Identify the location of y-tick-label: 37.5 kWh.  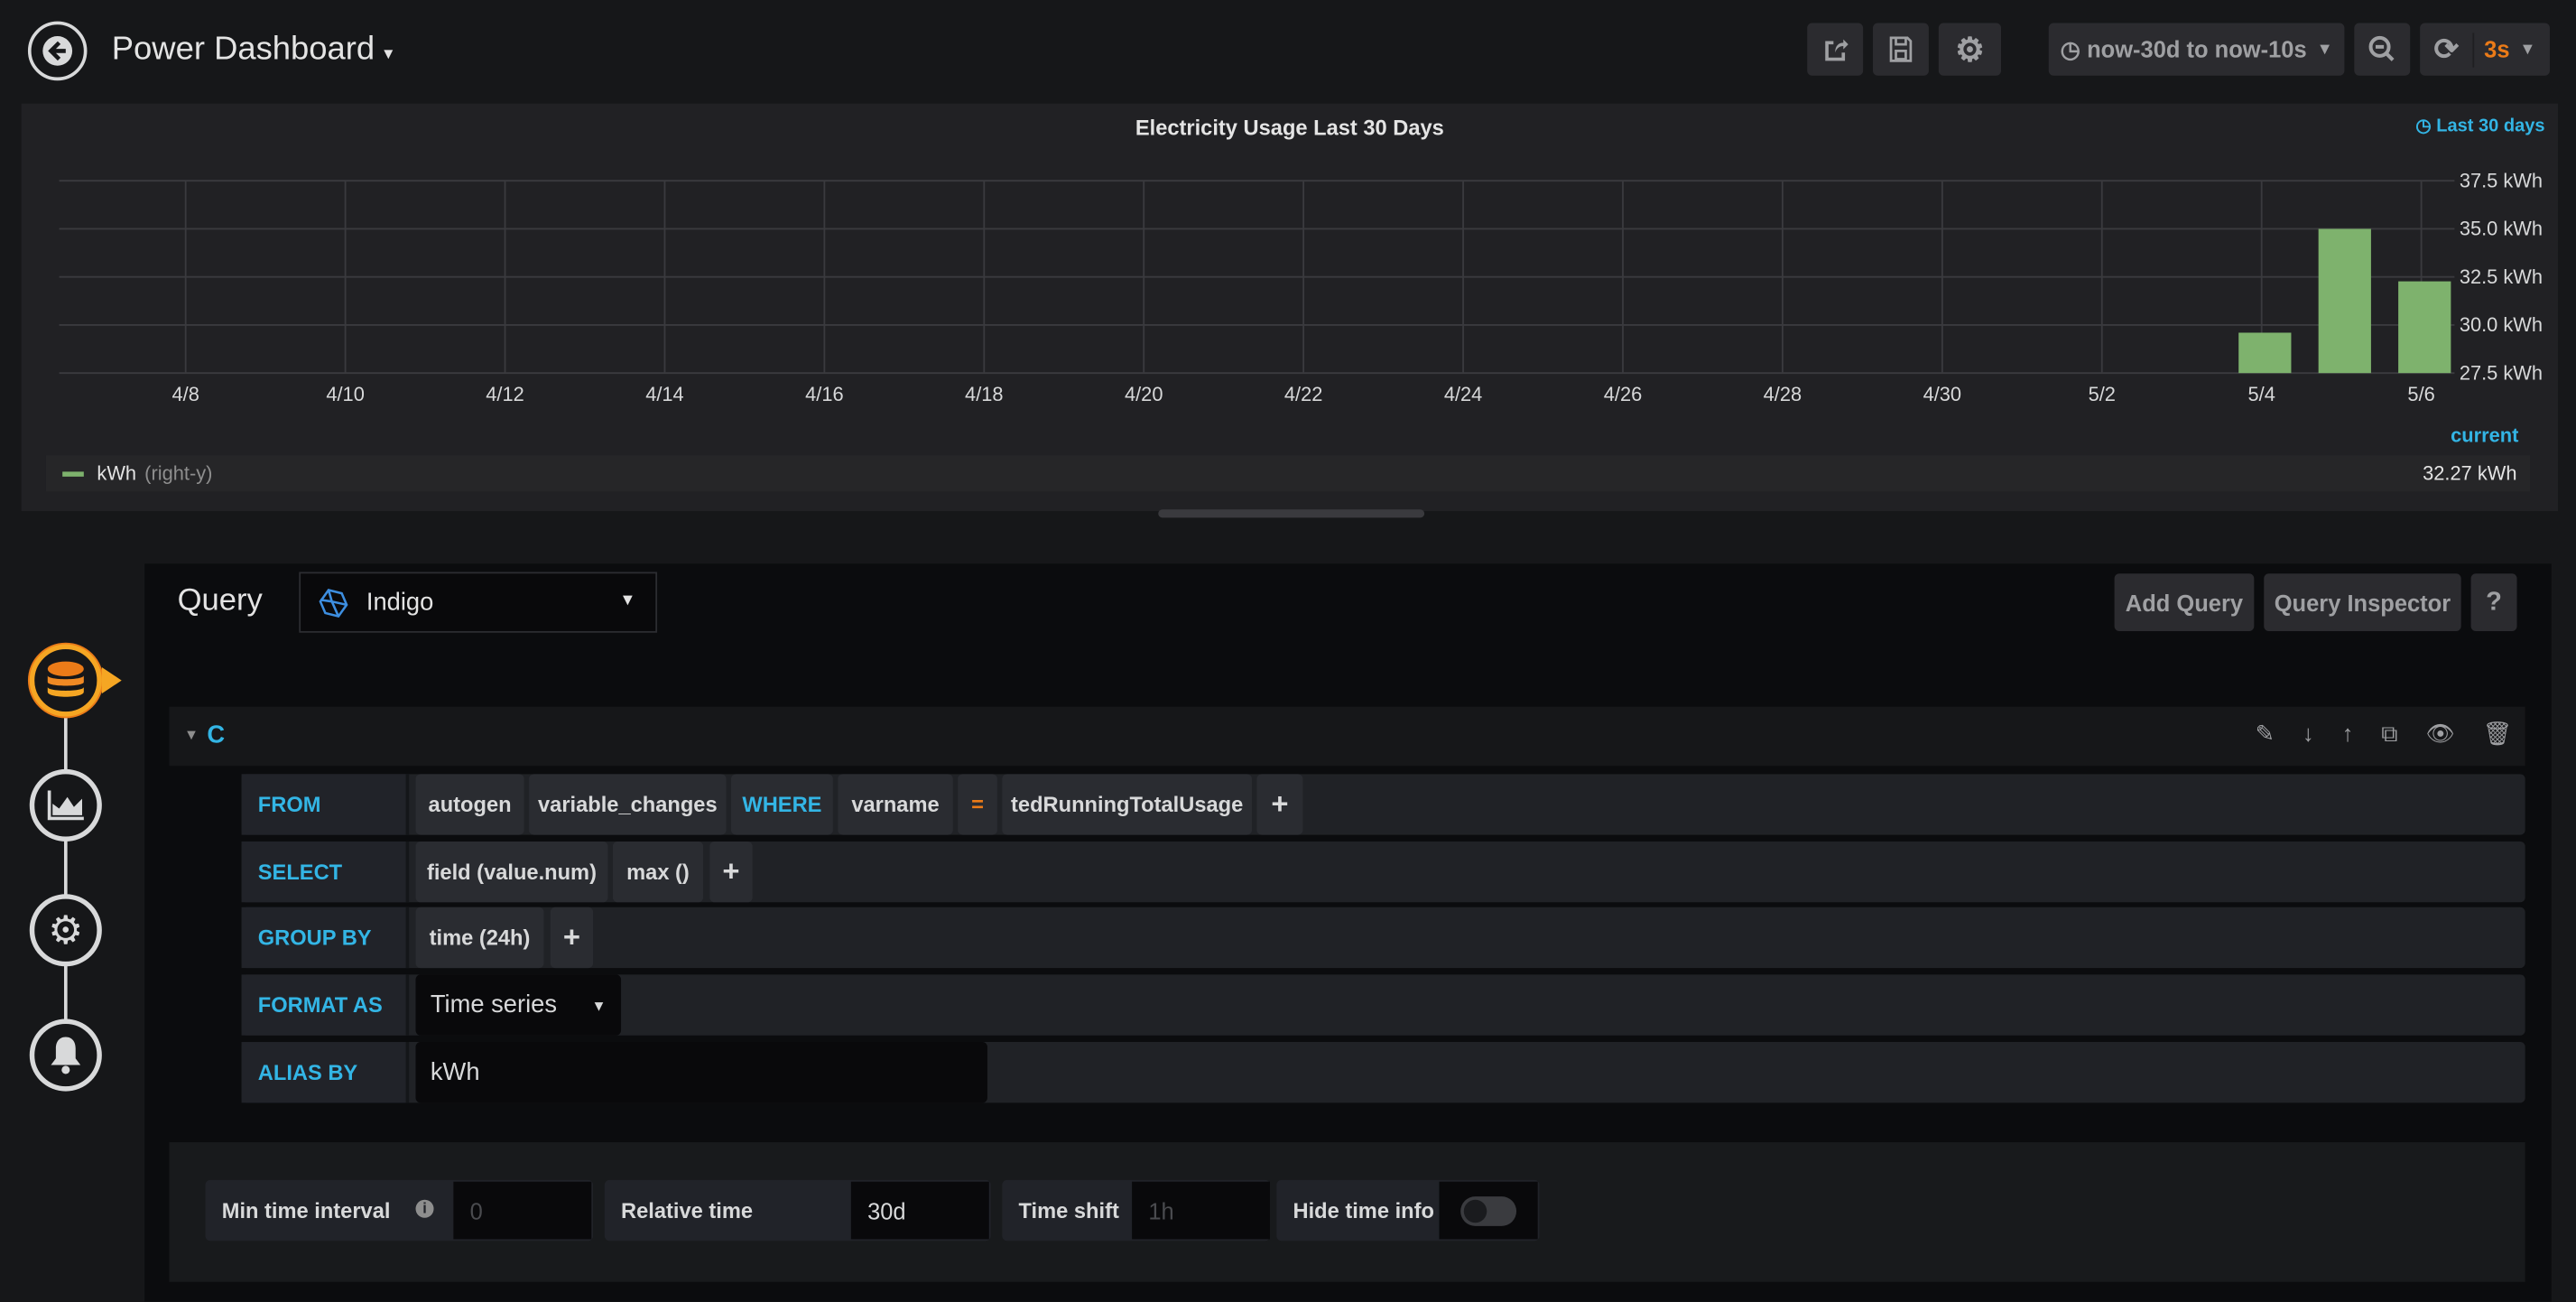
(2501, 181).